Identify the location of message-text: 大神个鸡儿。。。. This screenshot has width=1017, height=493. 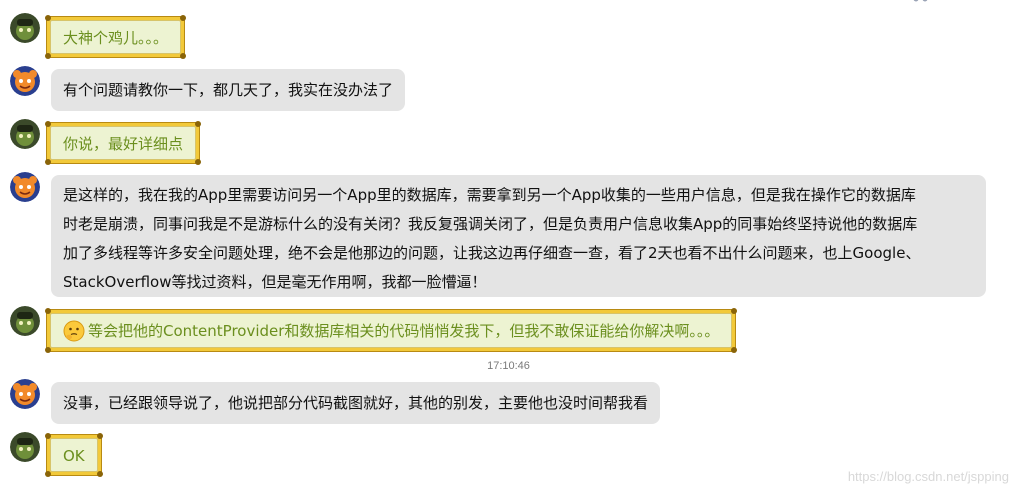
(116, 37).